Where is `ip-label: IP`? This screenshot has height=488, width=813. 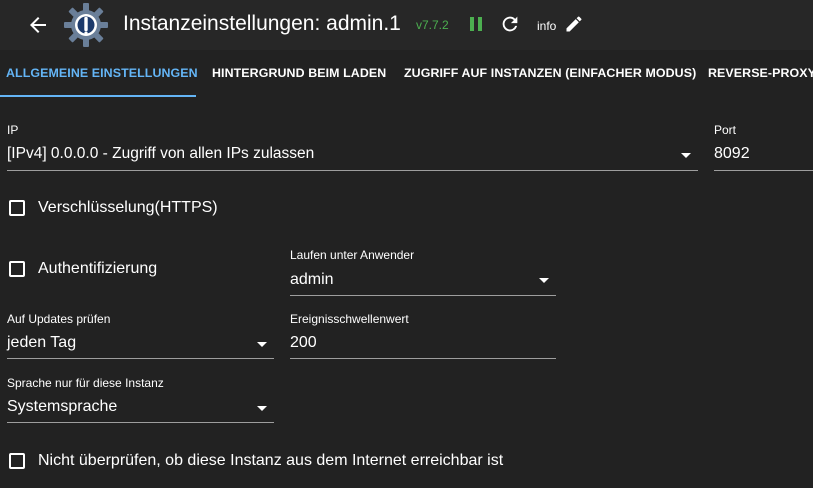 ip-label: IP is located at coordinates (13, 130).